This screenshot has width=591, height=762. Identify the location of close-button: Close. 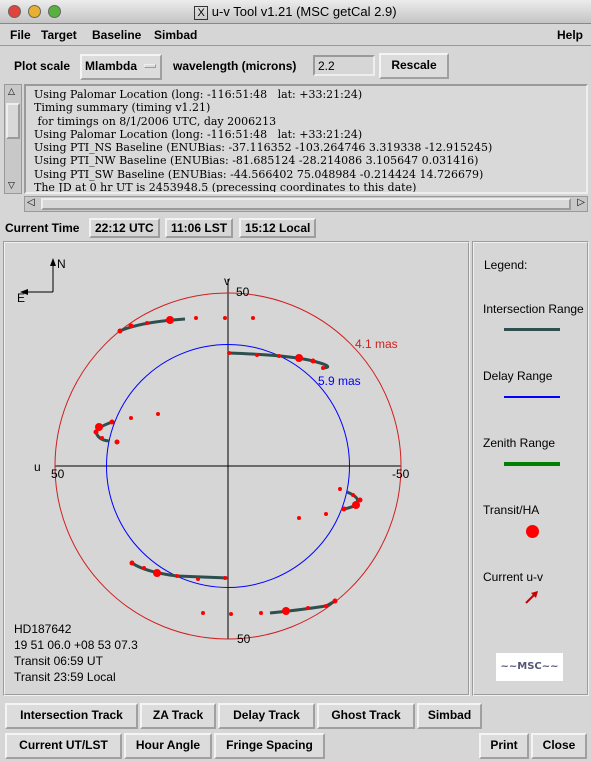
(559, 746).